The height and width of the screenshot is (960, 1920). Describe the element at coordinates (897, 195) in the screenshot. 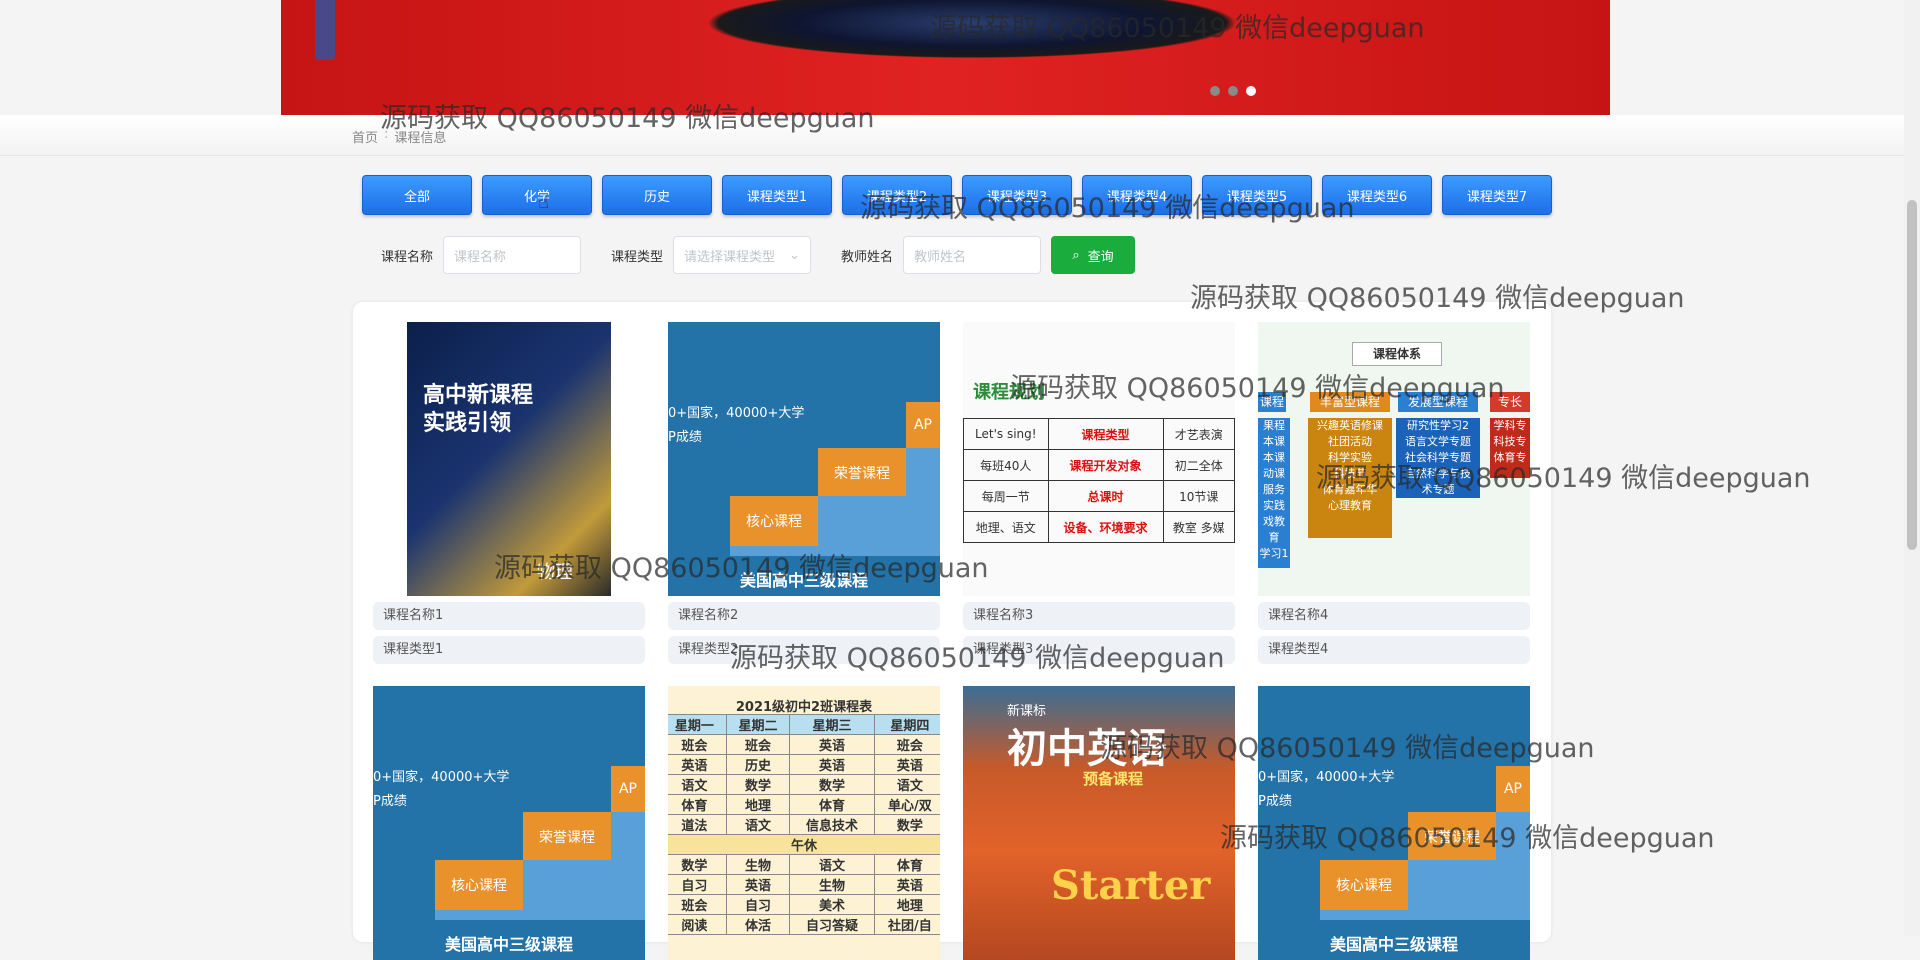

I see `category-button-type2: 课程类型2` at that location.